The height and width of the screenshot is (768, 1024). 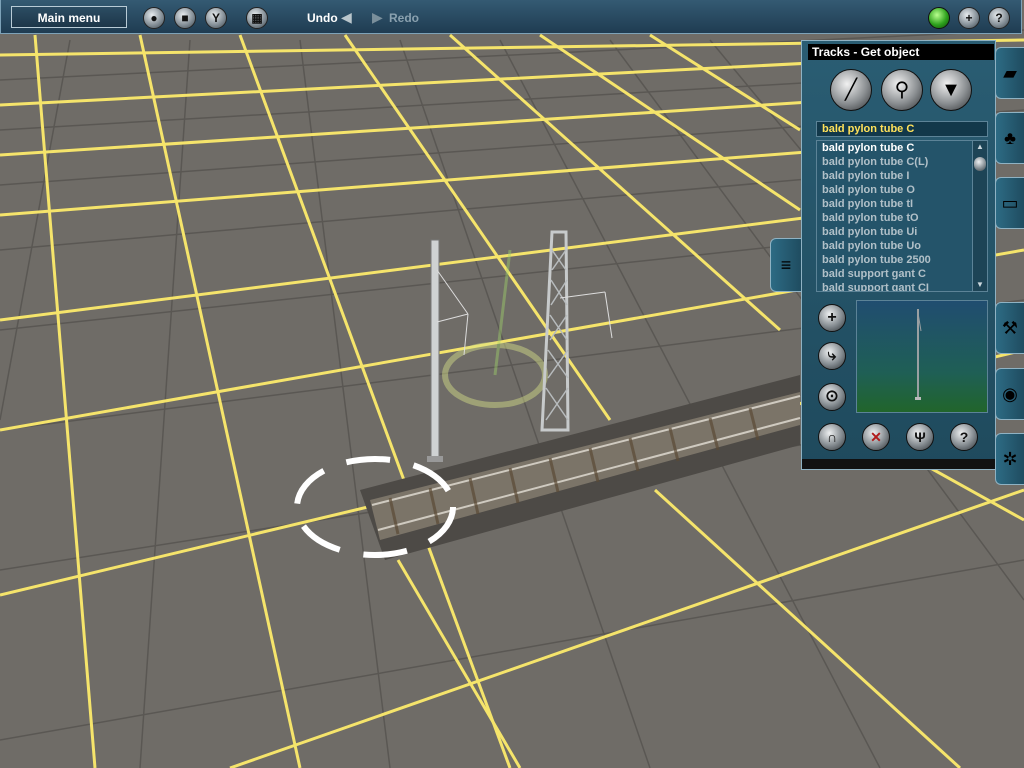 What do you see at coordinates (980, 147) in the screenshot?
I see `scroll-up-icon: ▲` at bounding box center [980, 147].